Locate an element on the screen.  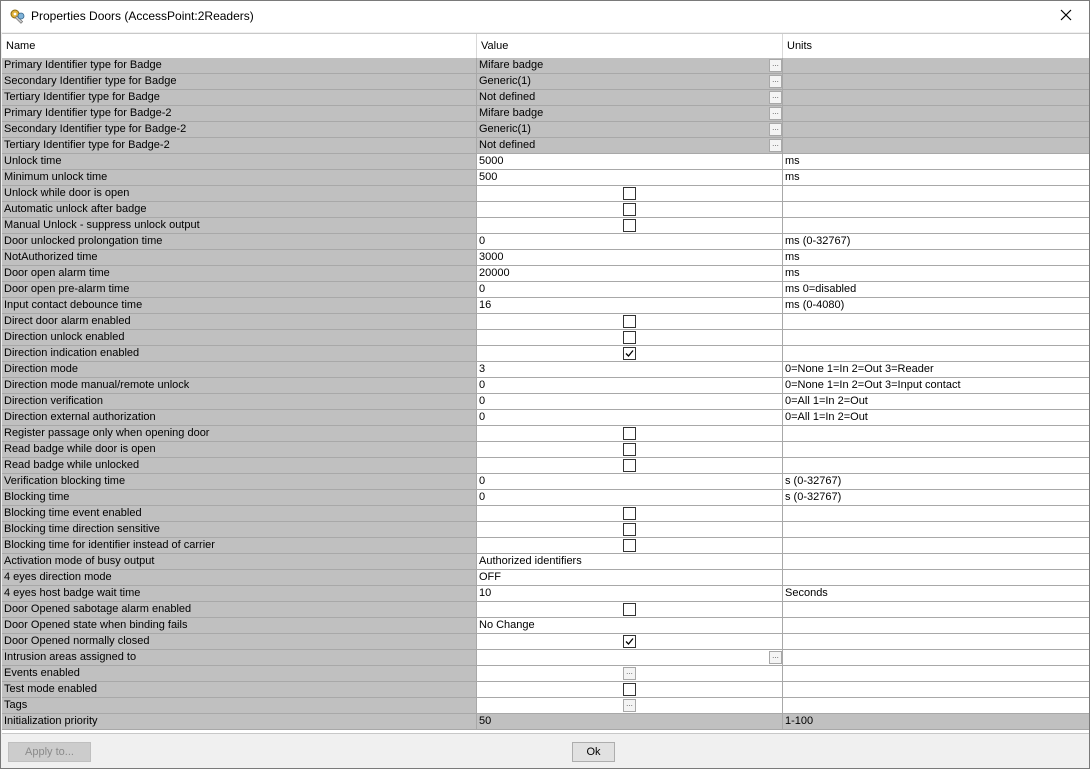
table-row: Direction indication enabled is located at coordinates (545, 354).